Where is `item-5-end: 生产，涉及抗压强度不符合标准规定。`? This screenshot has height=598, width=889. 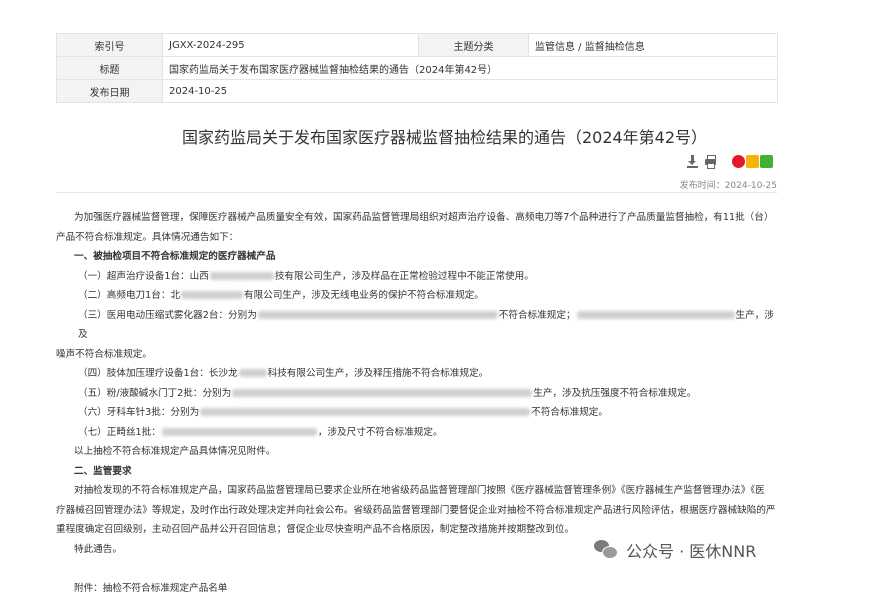 item-5-end: 生产，涉及抗压强度不符合标准规定。 is located at coordinates (614, 393).